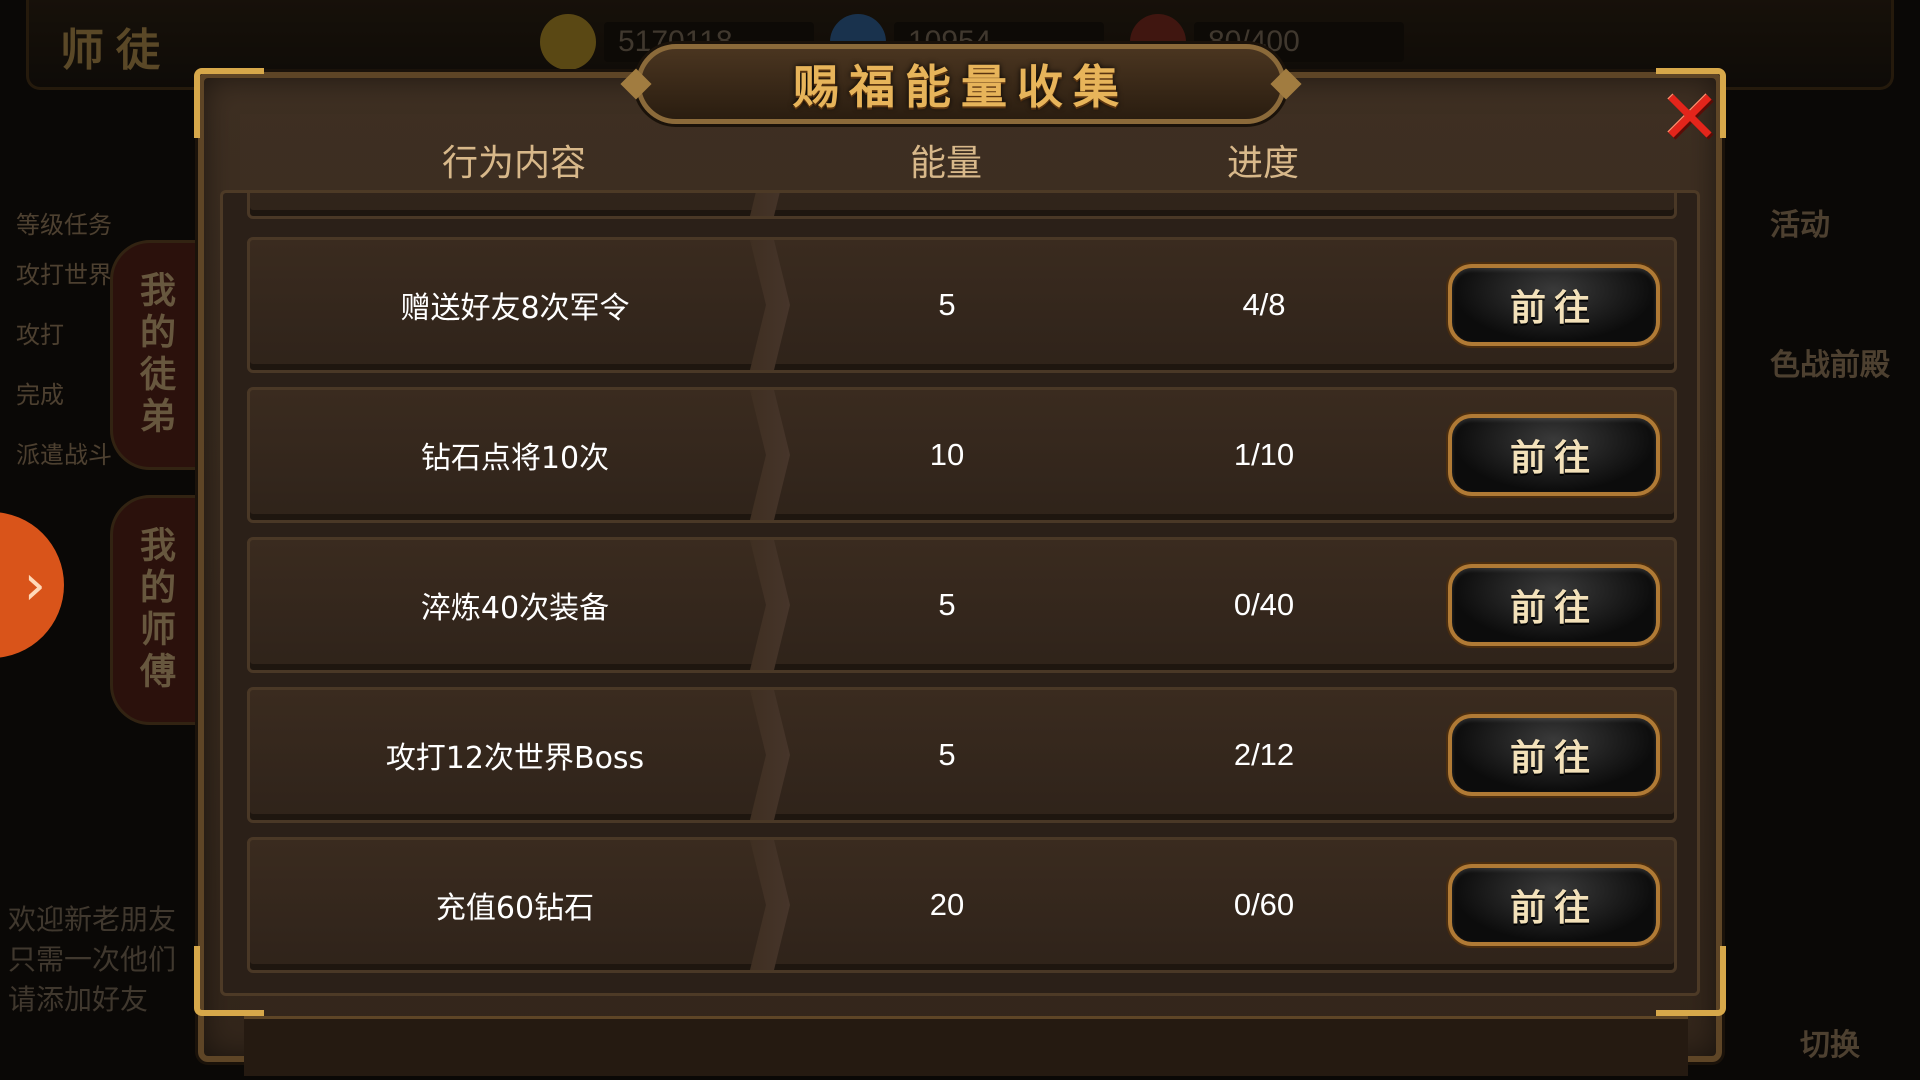  What do you see at coordinates (962, 755) in the screenshot?
I see `table-row: 攻打12次世界Boss 5 2/12 前往` at bounding box center [962, 755].